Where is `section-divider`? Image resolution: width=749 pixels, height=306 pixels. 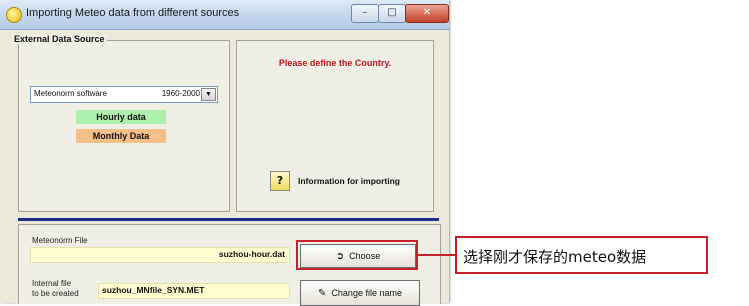 section-divider is located at coordinates (228, 219).